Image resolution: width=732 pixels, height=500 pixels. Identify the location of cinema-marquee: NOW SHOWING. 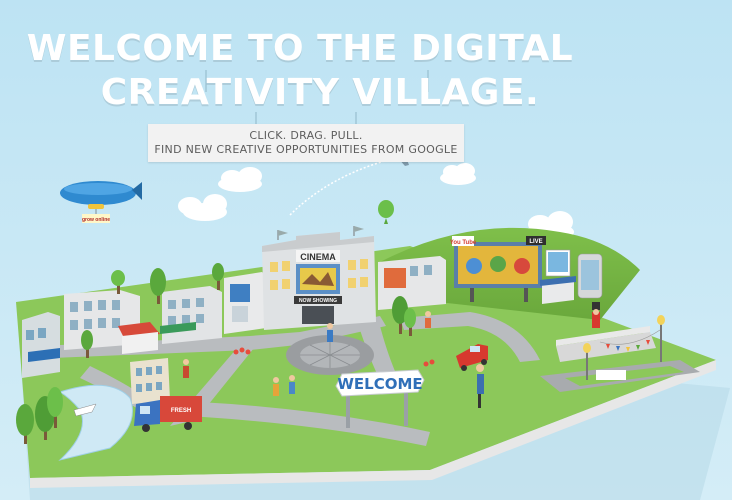
(318, 301).